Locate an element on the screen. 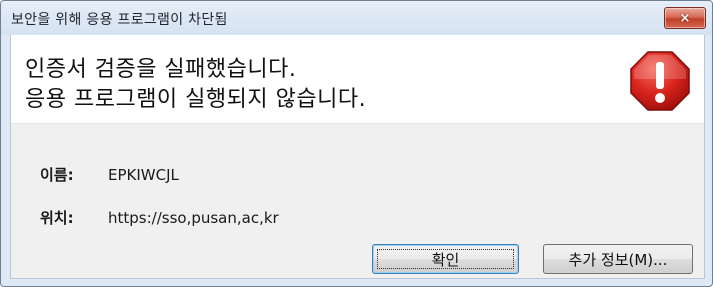 The height and width of the screenshot is (287, 713). close-button: × is located at coordinates (685, 18).